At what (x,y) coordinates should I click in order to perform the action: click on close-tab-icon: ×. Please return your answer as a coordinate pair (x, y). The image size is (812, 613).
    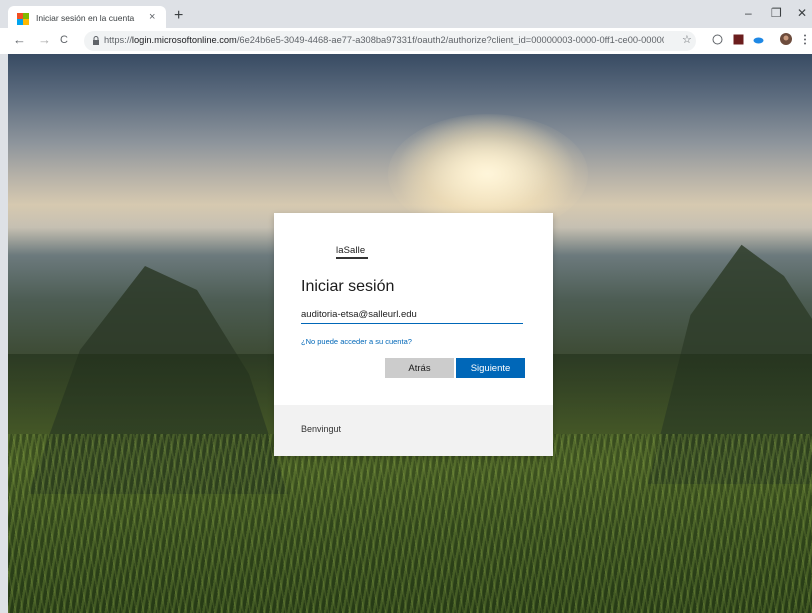
    Looking at the image, I should click on (152, 17).